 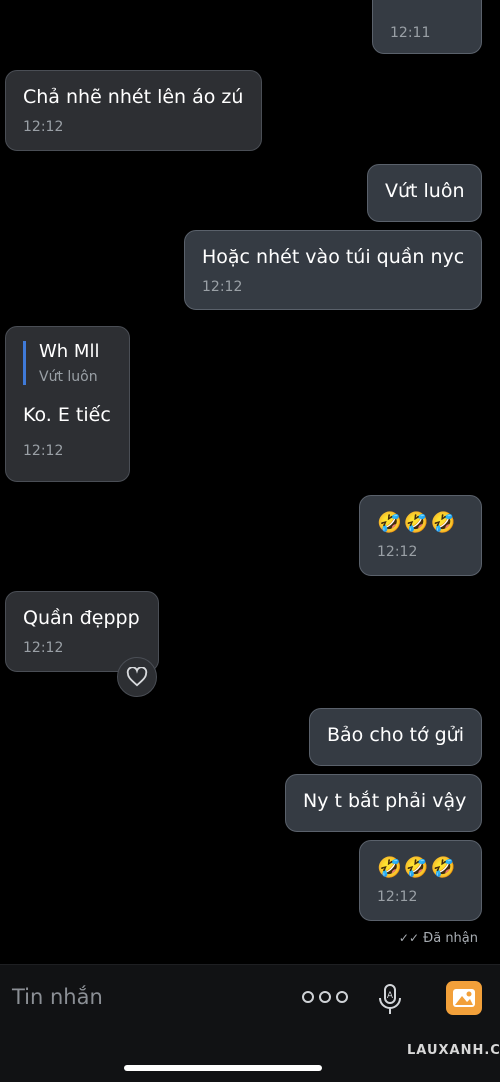 I want to click on message-bubble: Bảo cho tớ gửi, so click(x=395, y=737).